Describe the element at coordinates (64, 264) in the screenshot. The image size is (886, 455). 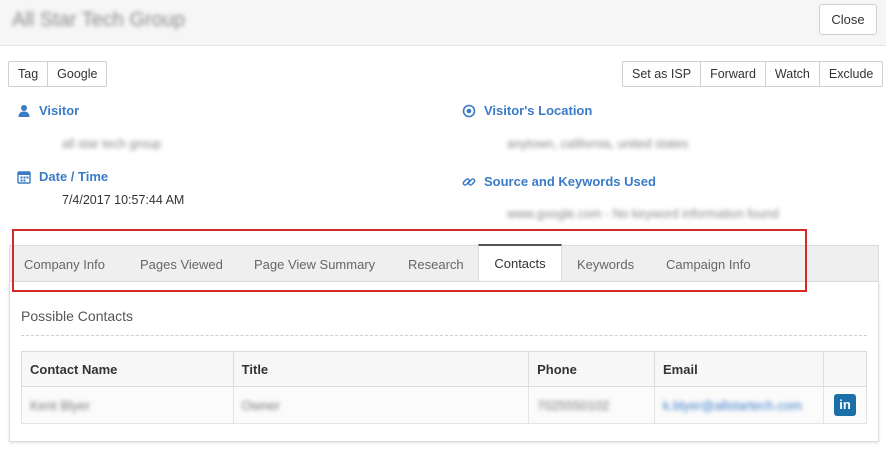
I see `tab-company-info: Company Info` at that location.